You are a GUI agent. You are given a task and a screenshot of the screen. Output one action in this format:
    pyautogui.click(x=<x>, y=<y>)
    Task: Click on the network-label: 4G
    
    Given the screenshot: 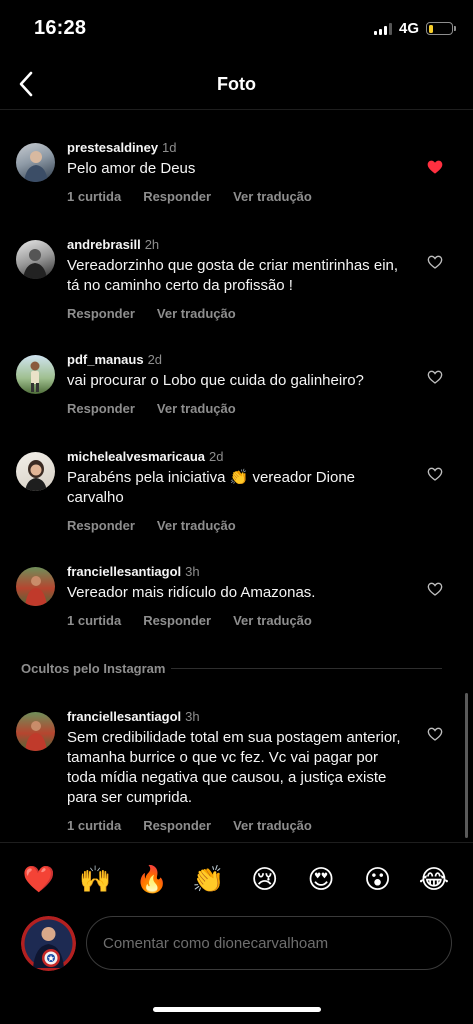 What is the action you would take?
    pyautogui.click(x=408, y=28)
    